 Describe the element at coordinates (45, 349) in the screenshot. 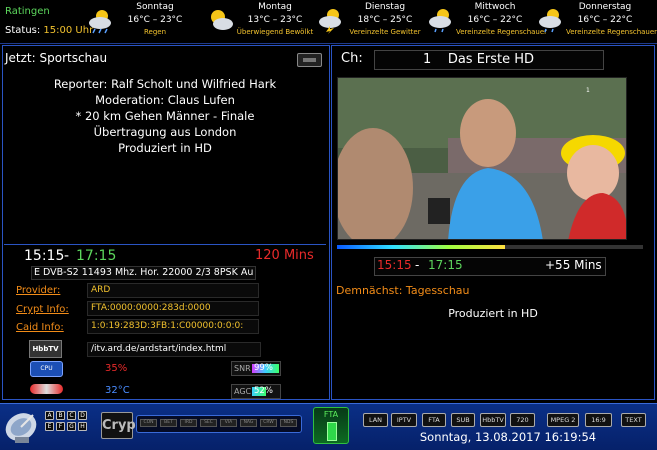

I see `hbbtv-icon: HbbTV` at that location.